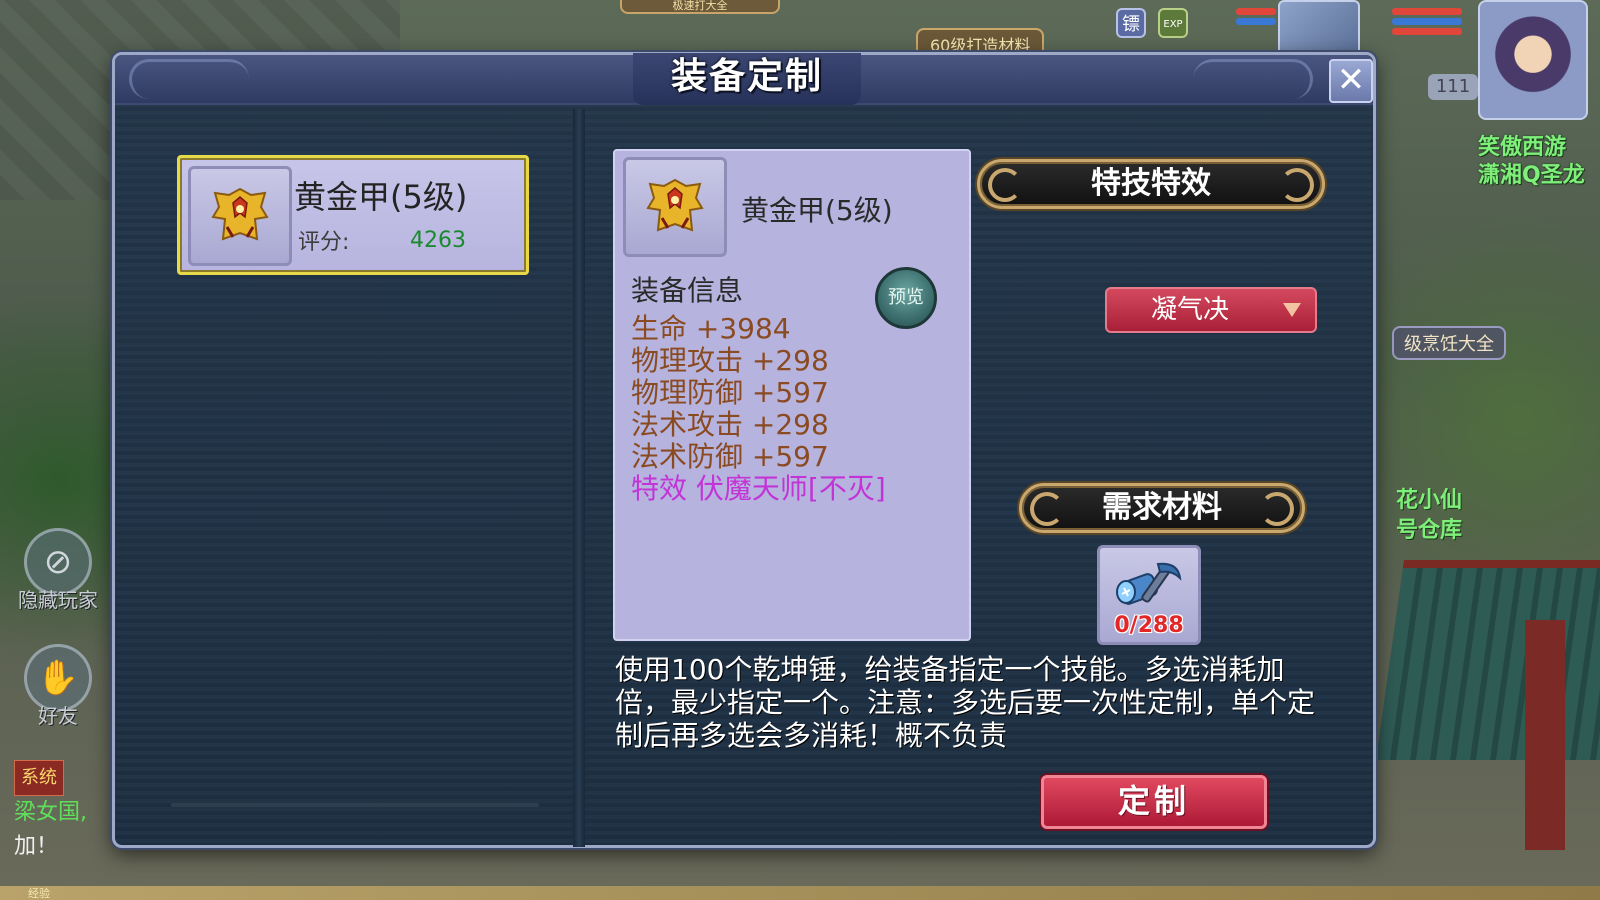  What do you see at coordinates (1256, 11) in the screenshot?
I see `pet-hp-bar` at bounding box center [1256, 11].